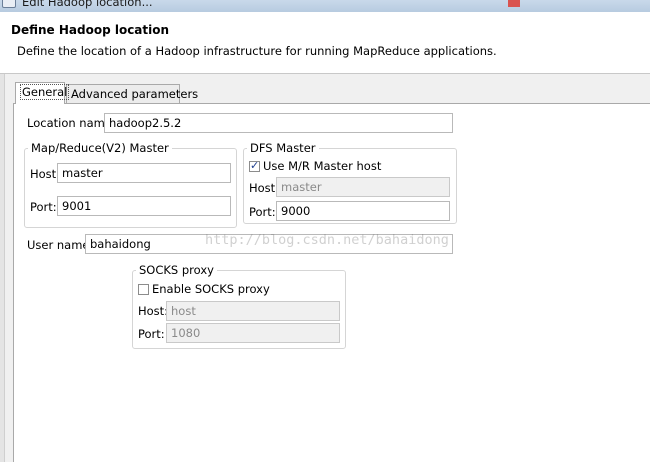 The width and height of the screenshot is (650, 462). What do you see at coordinates (9, 4) in the screenshot?
I see `window-app-icon` at bounding box center [9, 4].